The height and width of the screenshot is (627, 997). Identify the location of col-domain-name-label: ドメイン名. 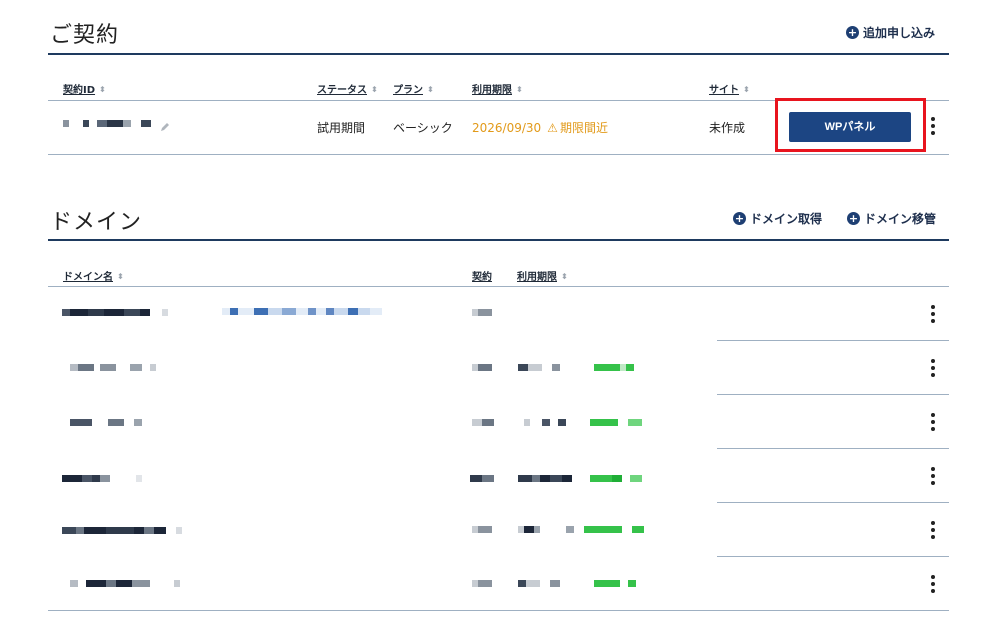
(88, 277).